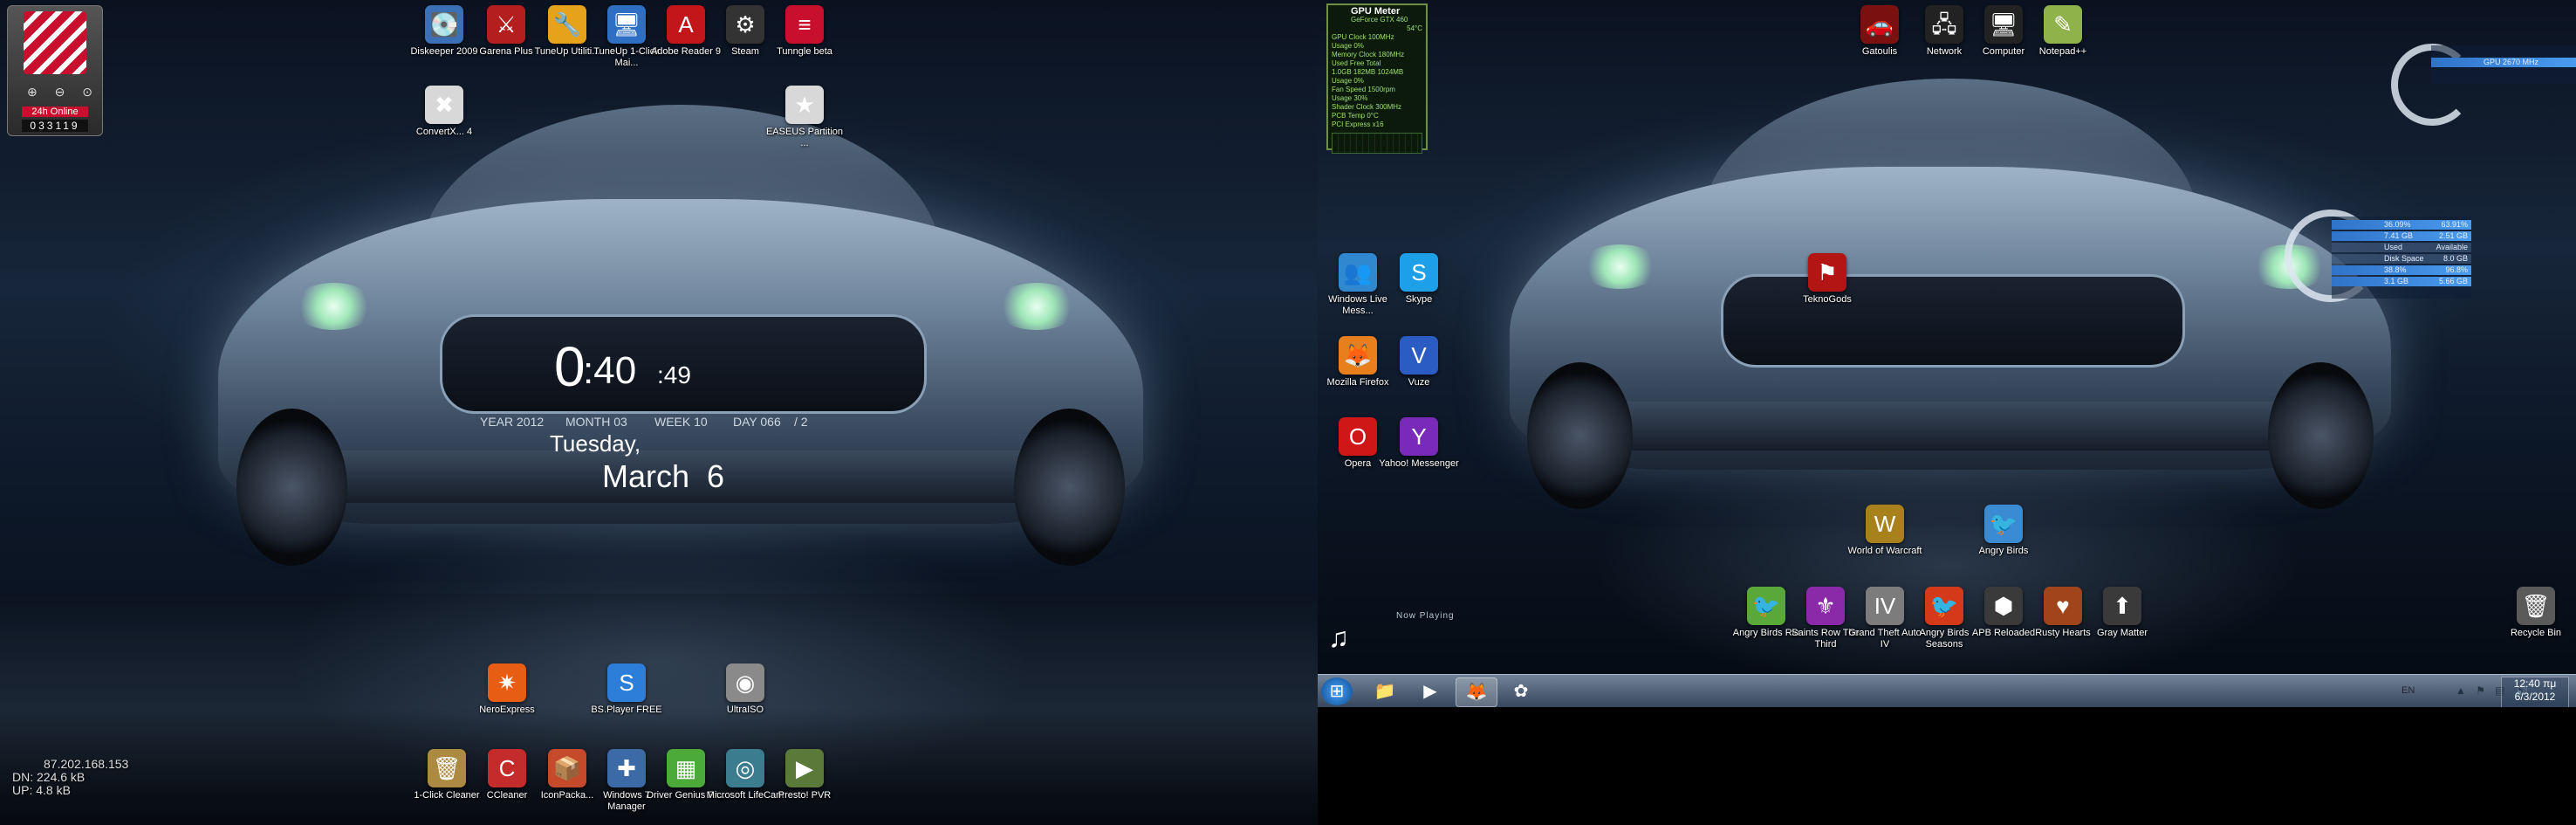 The image size is (2576, 825). I want to click on start-button: ⊞, so click(1337, 691).